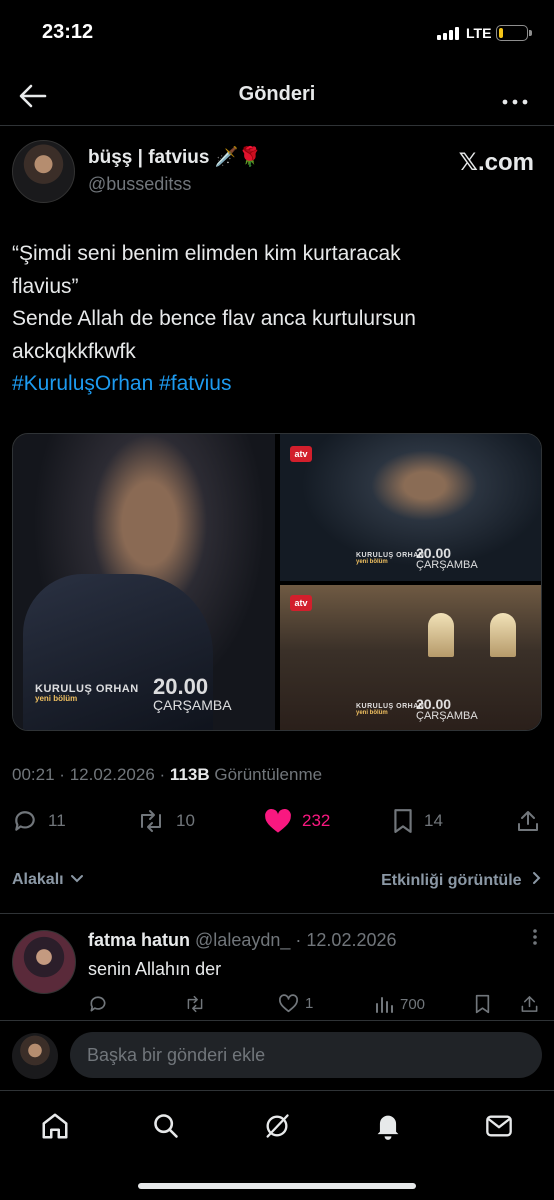  What do you see at coordinates (306, 1055) in the screenshot?
I see `reply-input` at bounding box center [306, 1055].